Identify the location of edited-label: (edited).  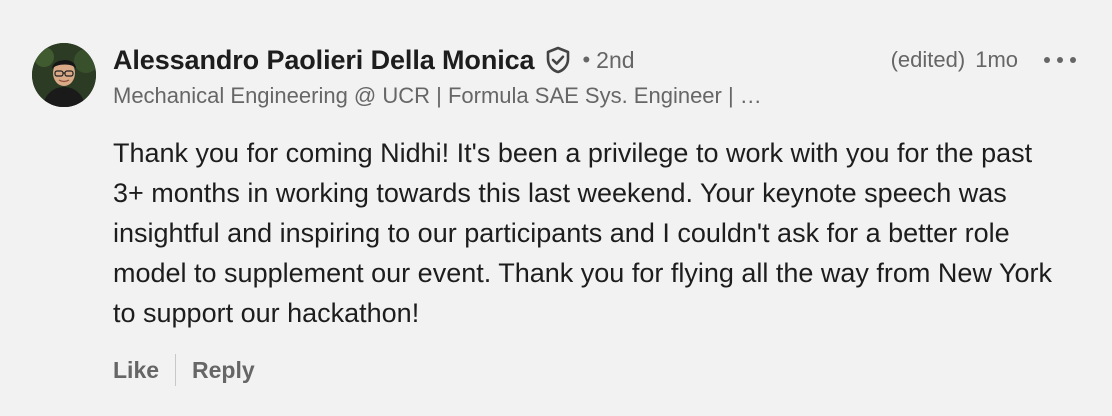
(928, 59).